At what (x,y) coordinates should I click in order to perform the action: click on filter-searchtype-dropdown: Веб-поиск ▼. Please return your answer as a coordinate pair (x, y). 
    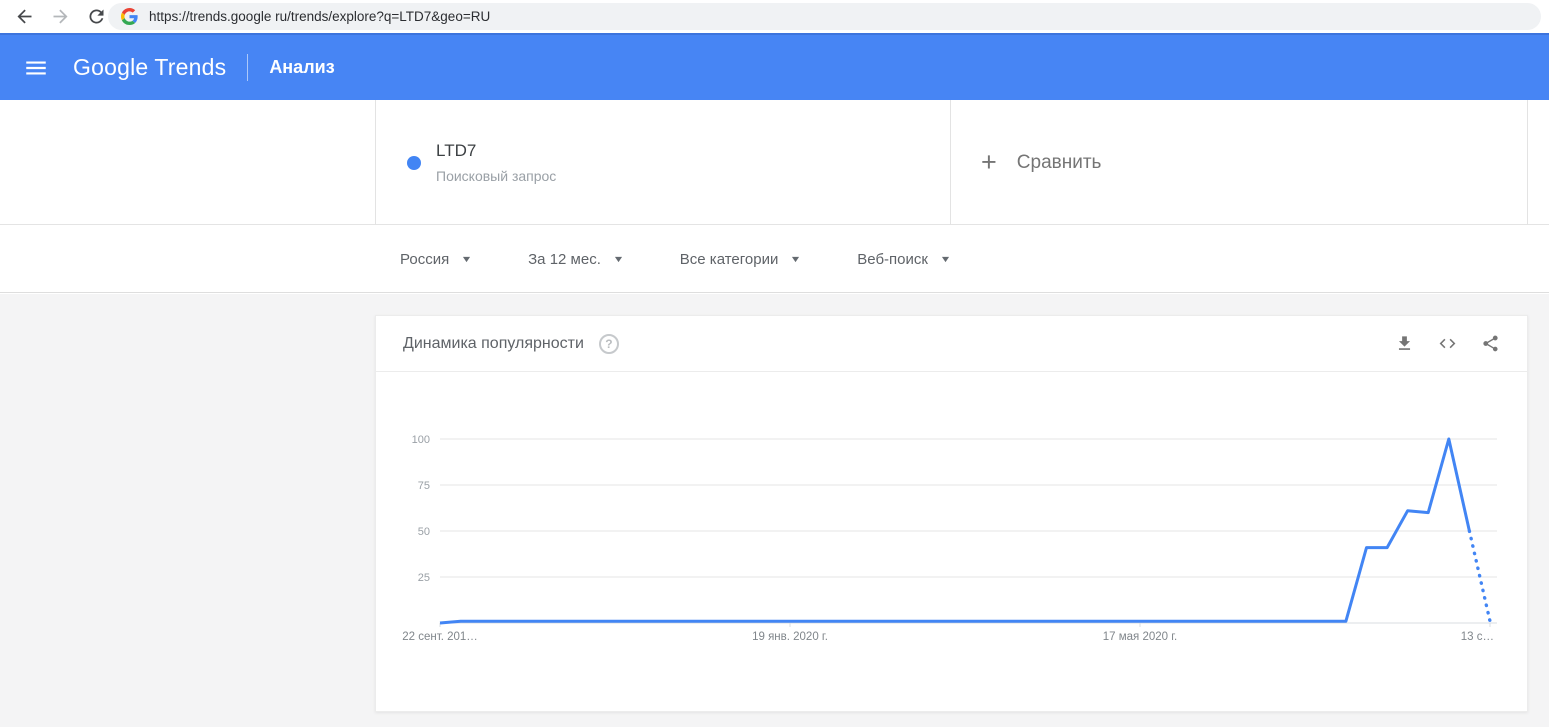
    Looking at the image, I should click on (904, 259).